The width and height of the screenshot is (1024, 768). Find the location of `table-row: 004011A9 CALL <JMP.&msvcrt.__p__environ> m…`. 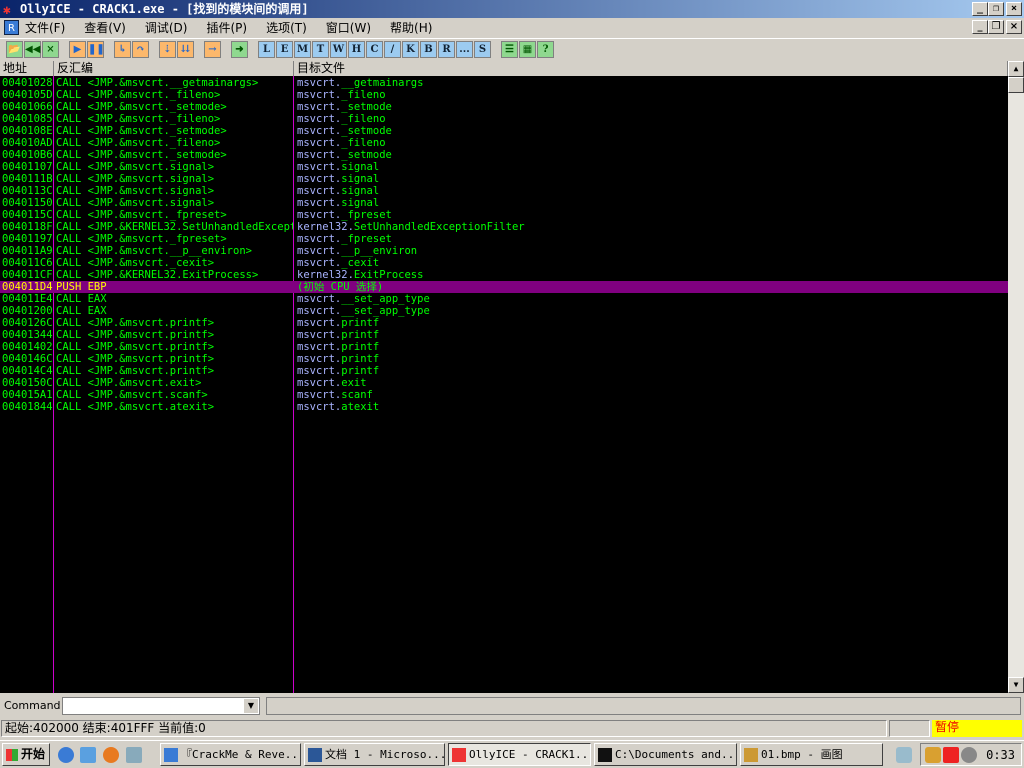

table-row: 004011A9 CALL <JMP.&msvcrt.__p__environ> m… is located at coordinates (504, 251).